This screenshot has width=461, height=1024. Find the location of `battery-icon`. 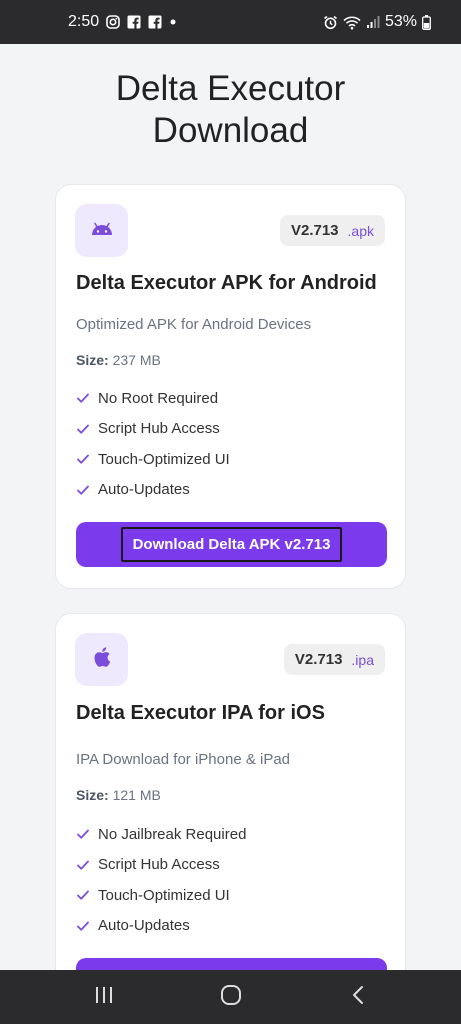

battery-icon is located at coordinates (426, 22).